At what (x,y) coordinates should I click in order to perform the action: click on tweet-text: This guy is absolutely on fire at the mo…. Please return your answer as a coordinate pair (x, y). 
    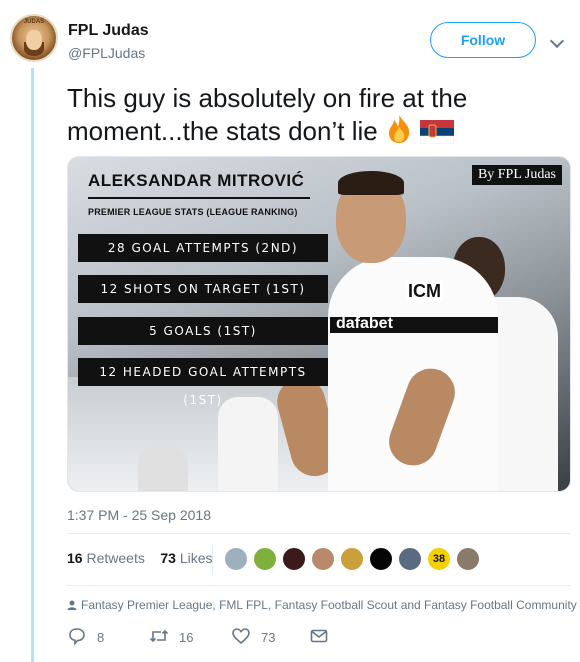
    Looking at the image, I should click on (317, 116).